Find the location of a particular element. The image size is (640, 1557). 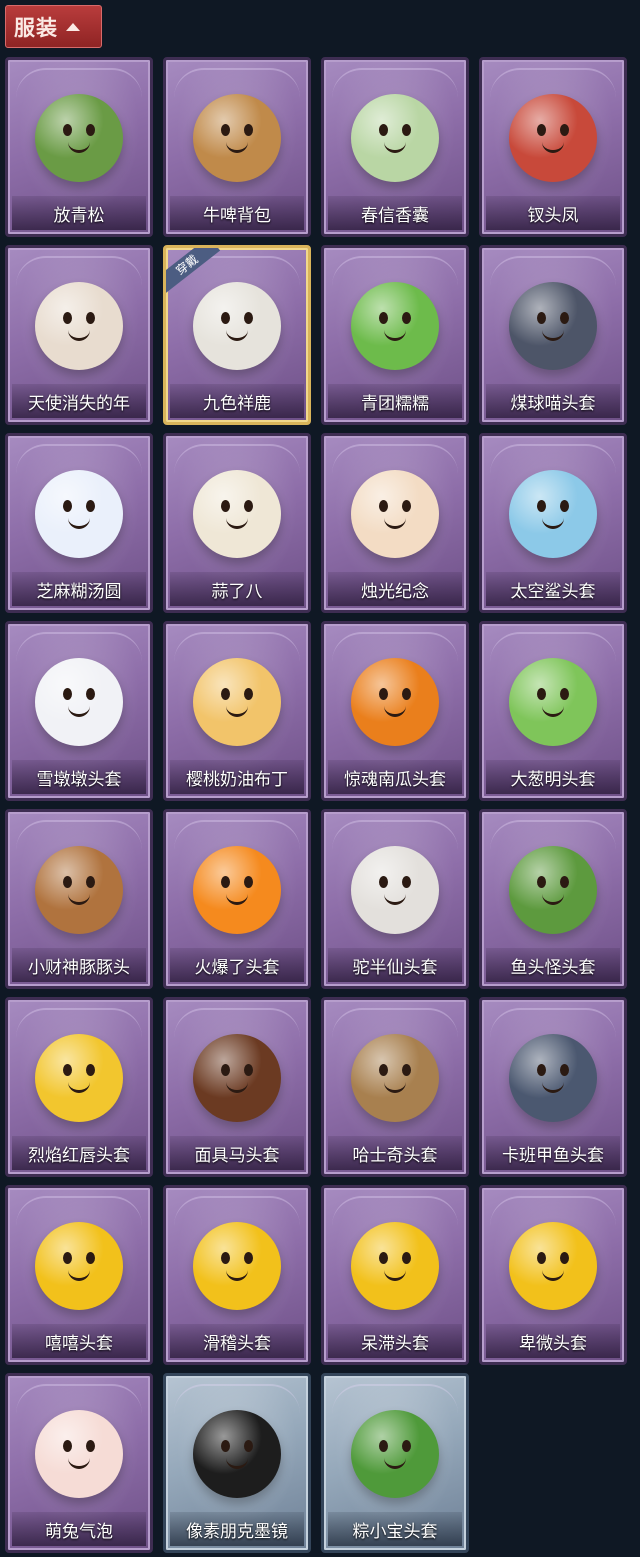

costume-label-bar: 卡班甲鱼头套 is located at coordinates (553, 1153).